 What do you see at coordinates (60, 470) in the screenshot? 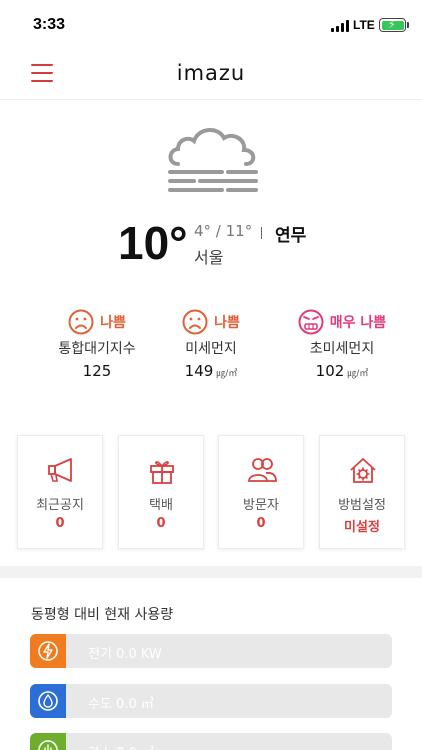
I see `megaphone-icon` at bounding box center [60, 470].